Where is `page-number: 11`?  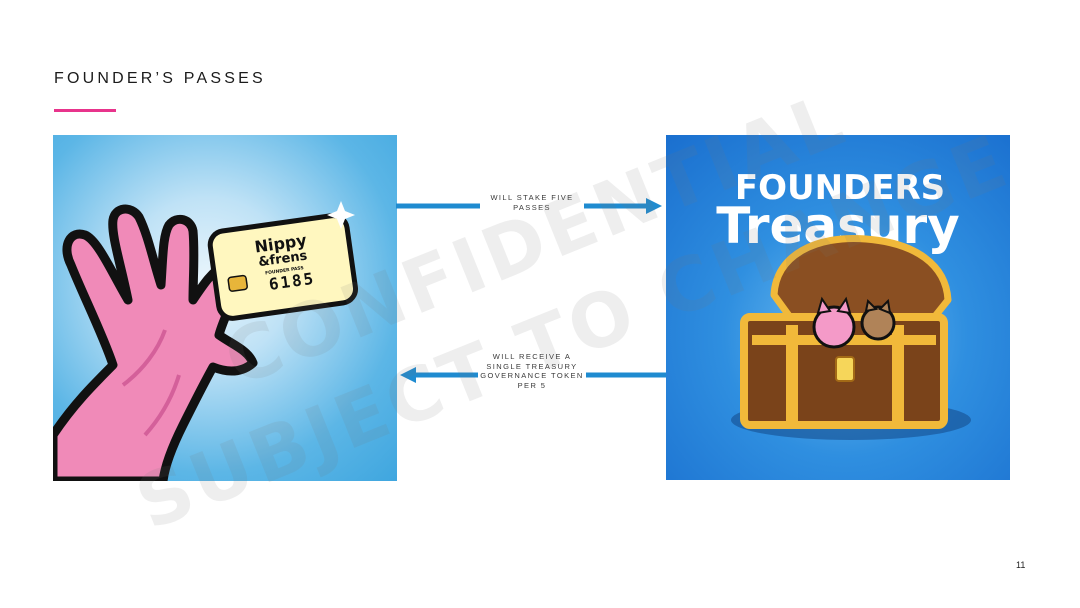 page-number: 11 is located at coordinates (1021, 565).